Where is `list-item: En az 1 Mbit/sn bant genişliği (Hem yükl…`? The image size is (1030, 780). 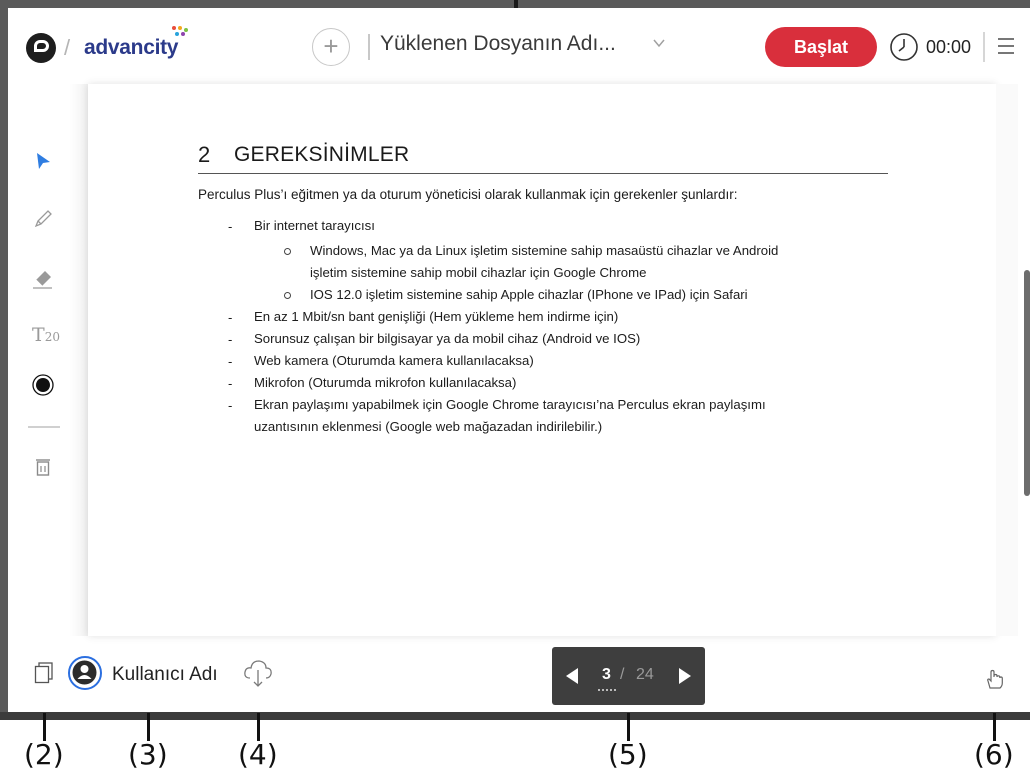 list-item: En az 1 Mbit/sn bant genişliği (Hem yükl… is located at coordinates (436, 316).